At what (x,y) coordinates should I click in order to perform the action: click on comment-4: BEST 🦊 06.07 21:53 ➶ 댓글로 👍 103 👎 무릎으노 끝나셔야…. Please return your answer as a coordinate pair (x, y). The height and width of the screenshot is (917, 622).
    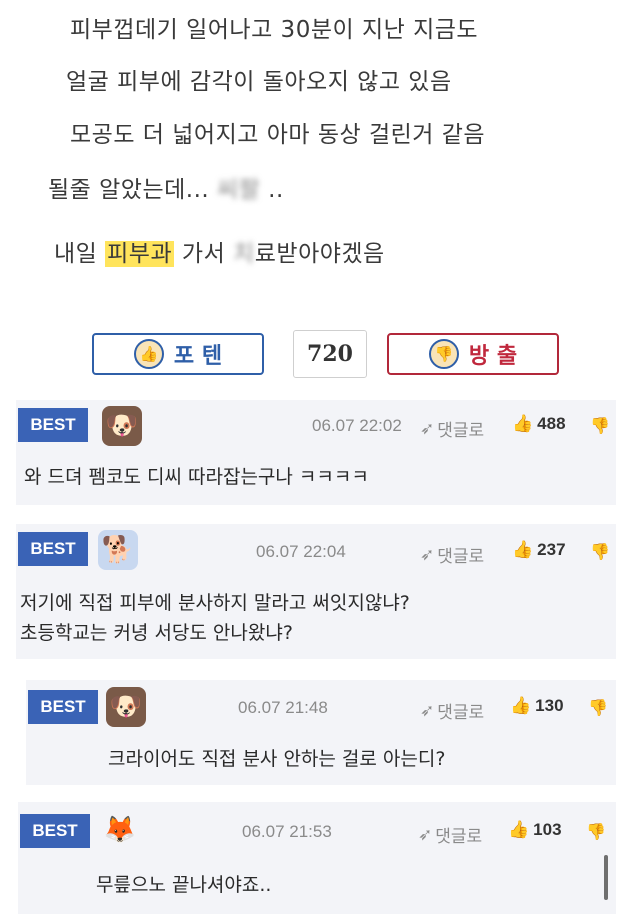
    Looking at the image, I should click on (317, 858).